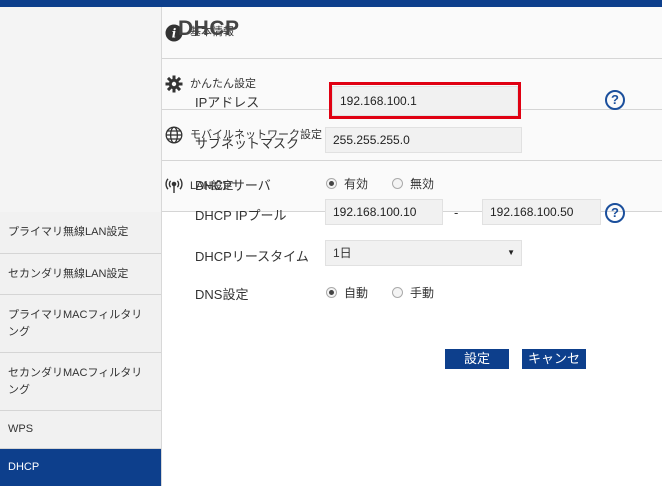  I want to click on dhcp-server-enable-radio, so click(331, 183).